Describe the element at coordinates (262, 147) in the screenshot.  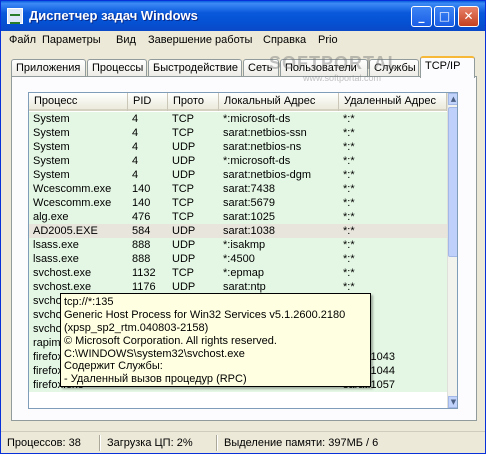
I see `local-address-cell: sarat:netbios-ns` at that location.